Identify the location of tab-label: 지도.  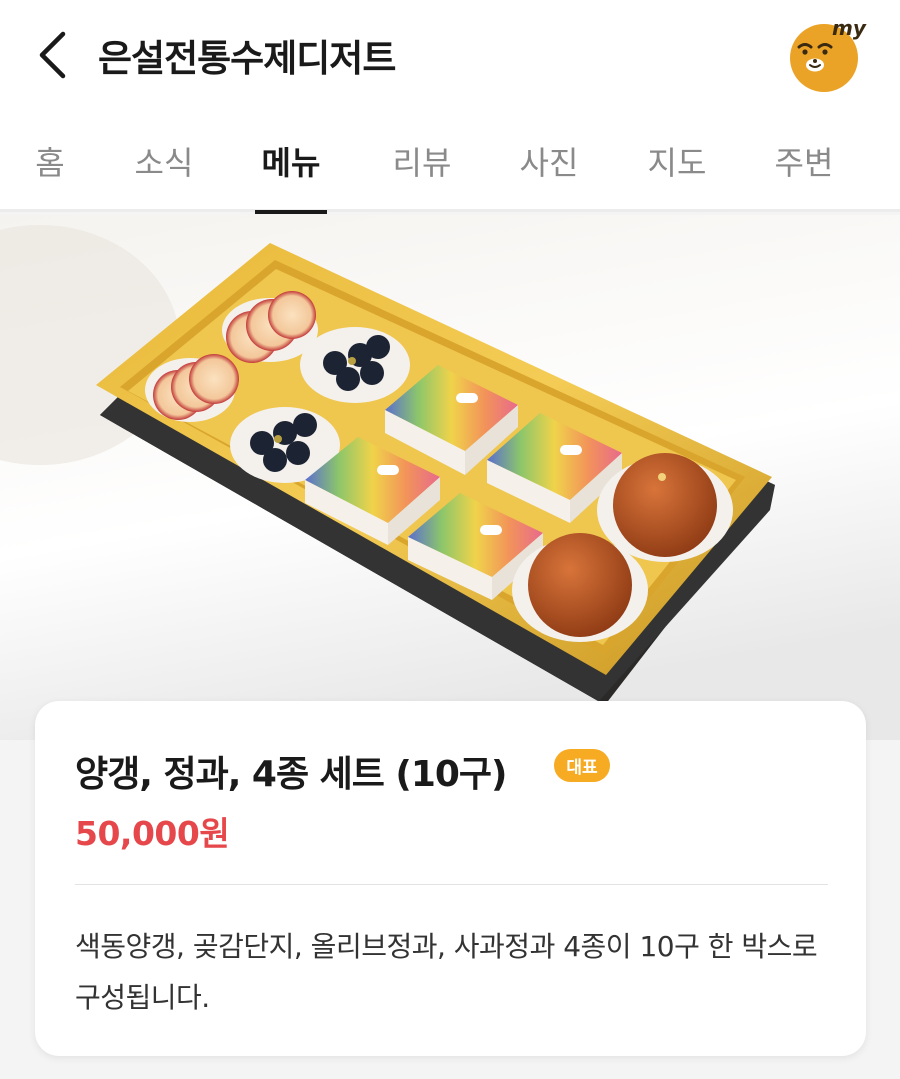
(677, 163).